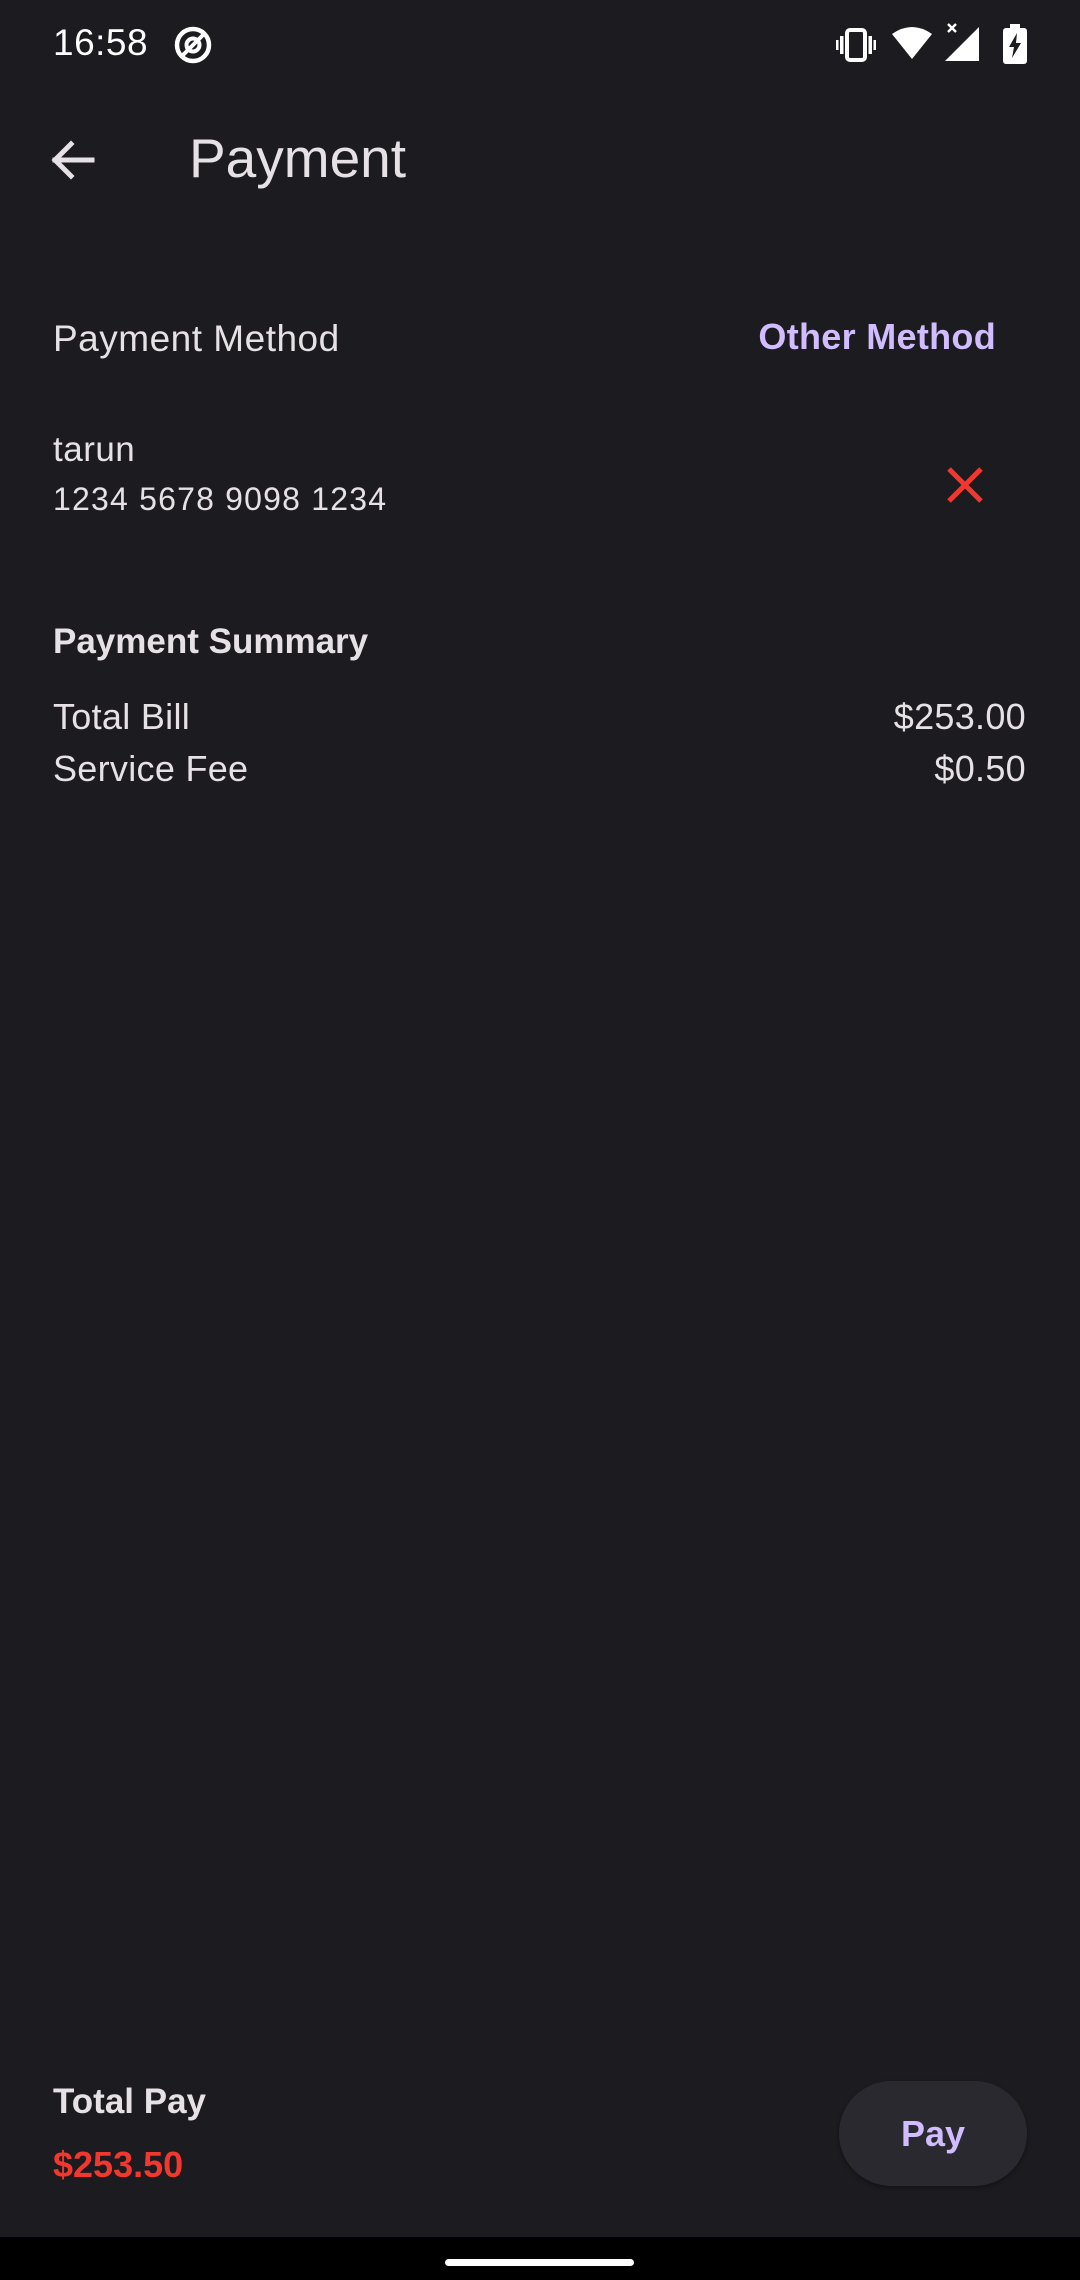 The height and width of the screenshot is (2280, 1080). What do you see at coordinates (539, 769) in the screenshot?
I see `summary-row-service-fee: Service Fee $0.50` at bounding box center [539, 769].